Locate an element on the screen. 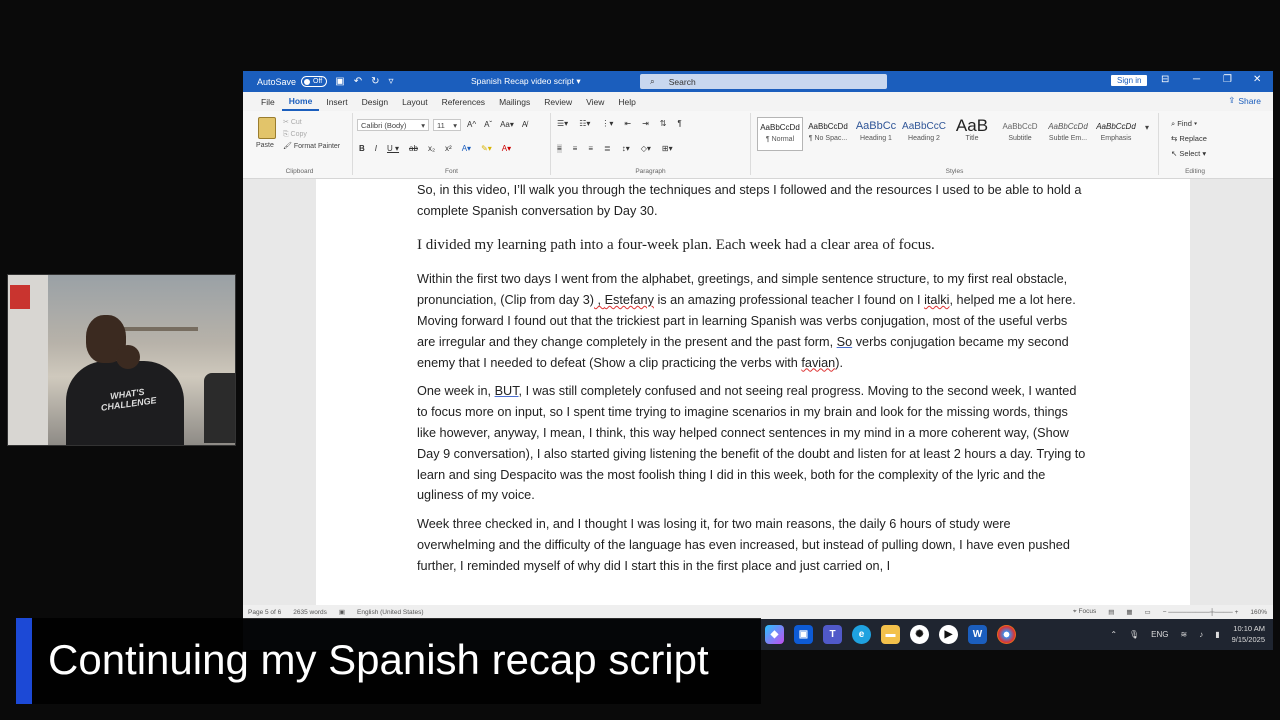 The image size is (1280, 720). tab-references: References is located at coordinates (463, 101).